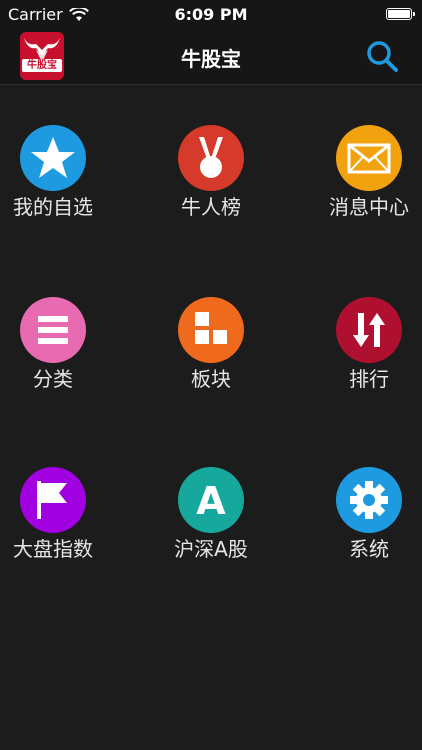 The image size is (422, 750). What do you see at coordinates (211, 207) in the screenshot?
I see `menu-item-label: 牛人榜` at bounding box center [211, 207].